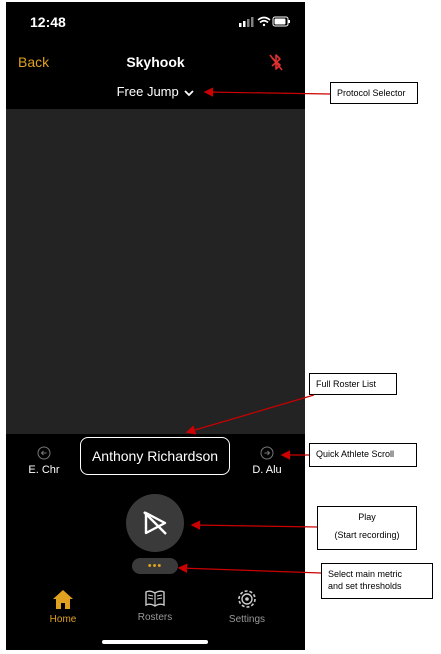 The image size is (441, 654). What do you see at coordinates (246, 22) in the screenshot?
I see `signal-icon` at bounding box center [246, 22].